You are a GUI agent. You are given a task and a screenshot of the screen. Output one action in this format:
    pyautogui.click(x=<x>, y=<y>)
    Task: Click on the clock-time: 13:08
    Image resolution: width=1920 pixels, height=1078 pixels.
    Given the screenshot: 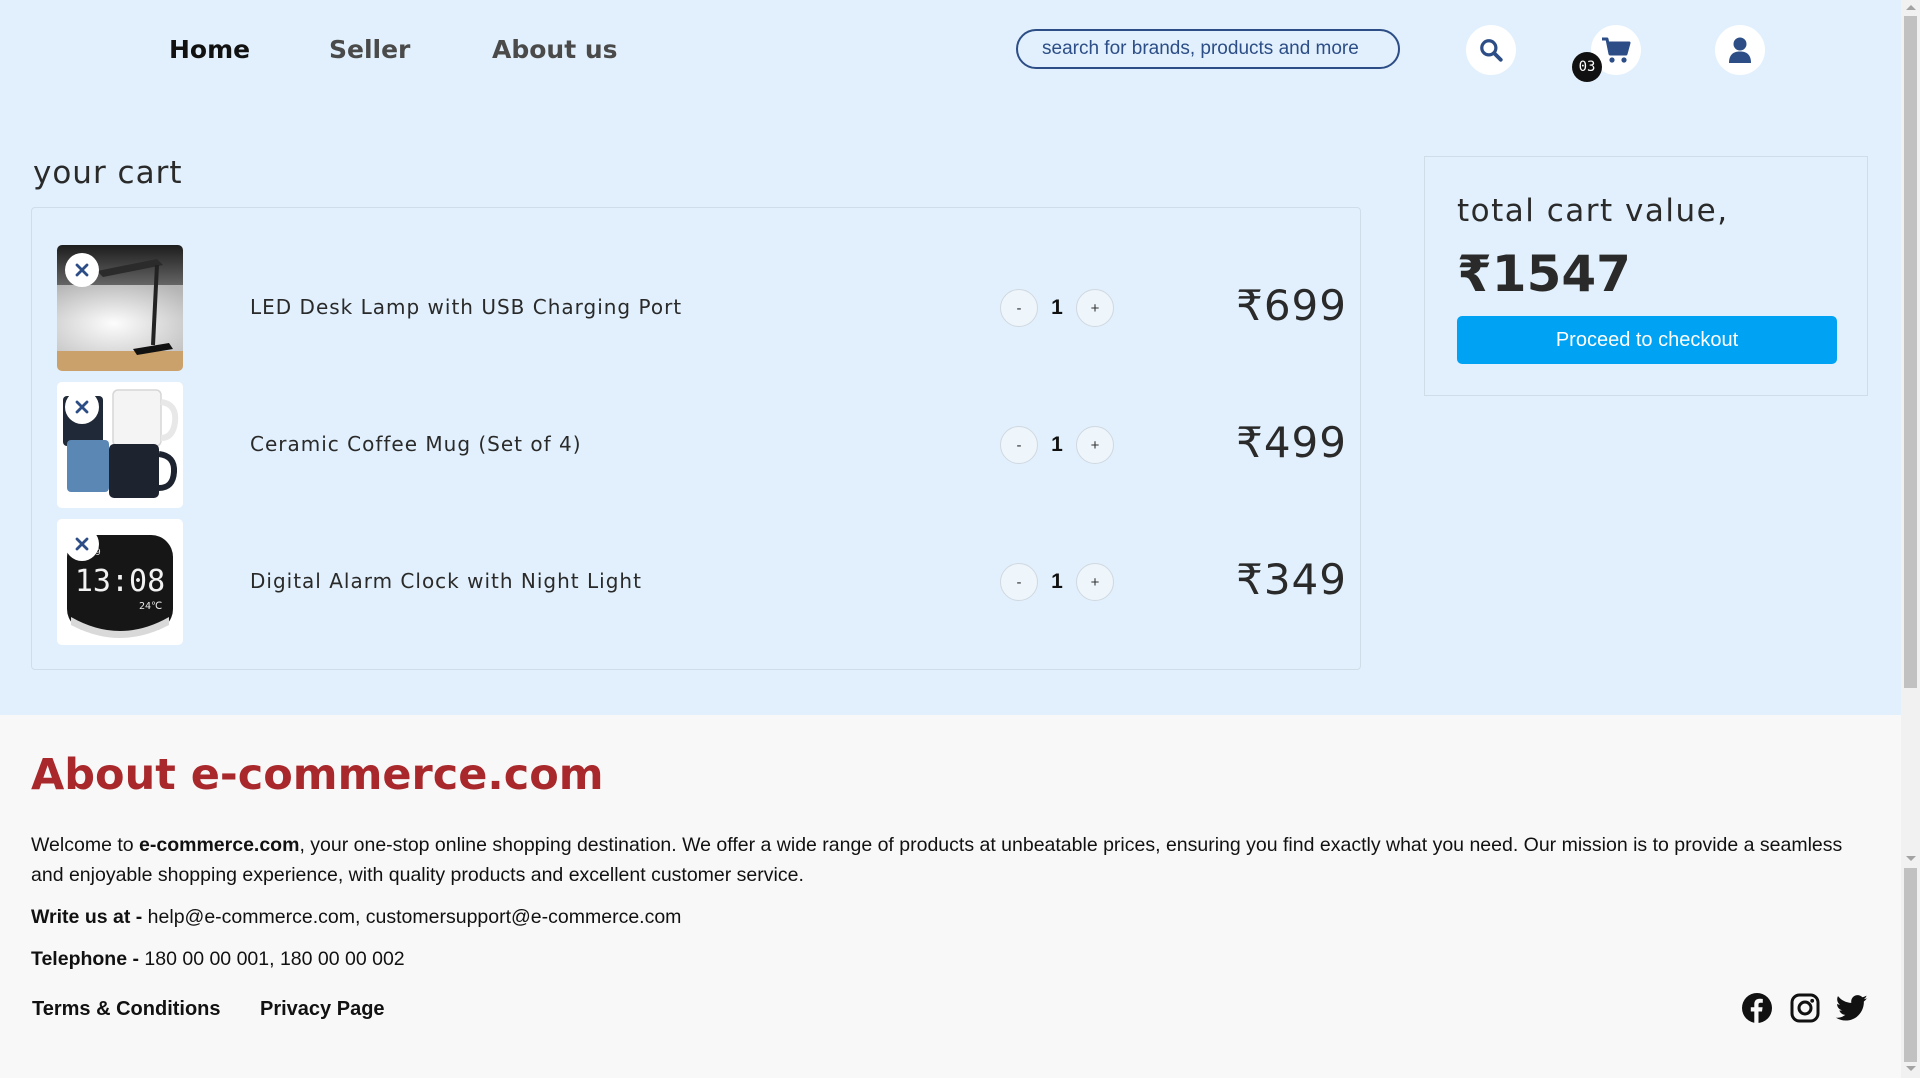 What is the action you would take?
    pyautogui.click(x=120, y=581)
    